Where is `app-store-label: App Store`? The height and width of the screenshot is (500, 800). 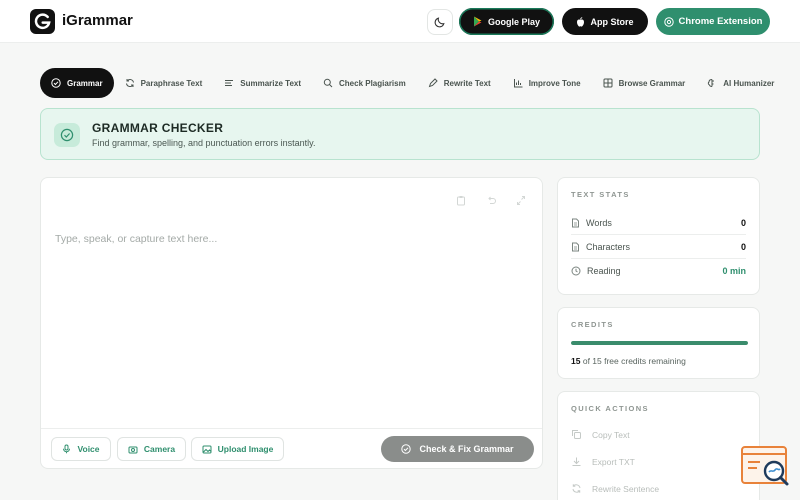 app-store-label: App Store is located at coordinates (612, 21).